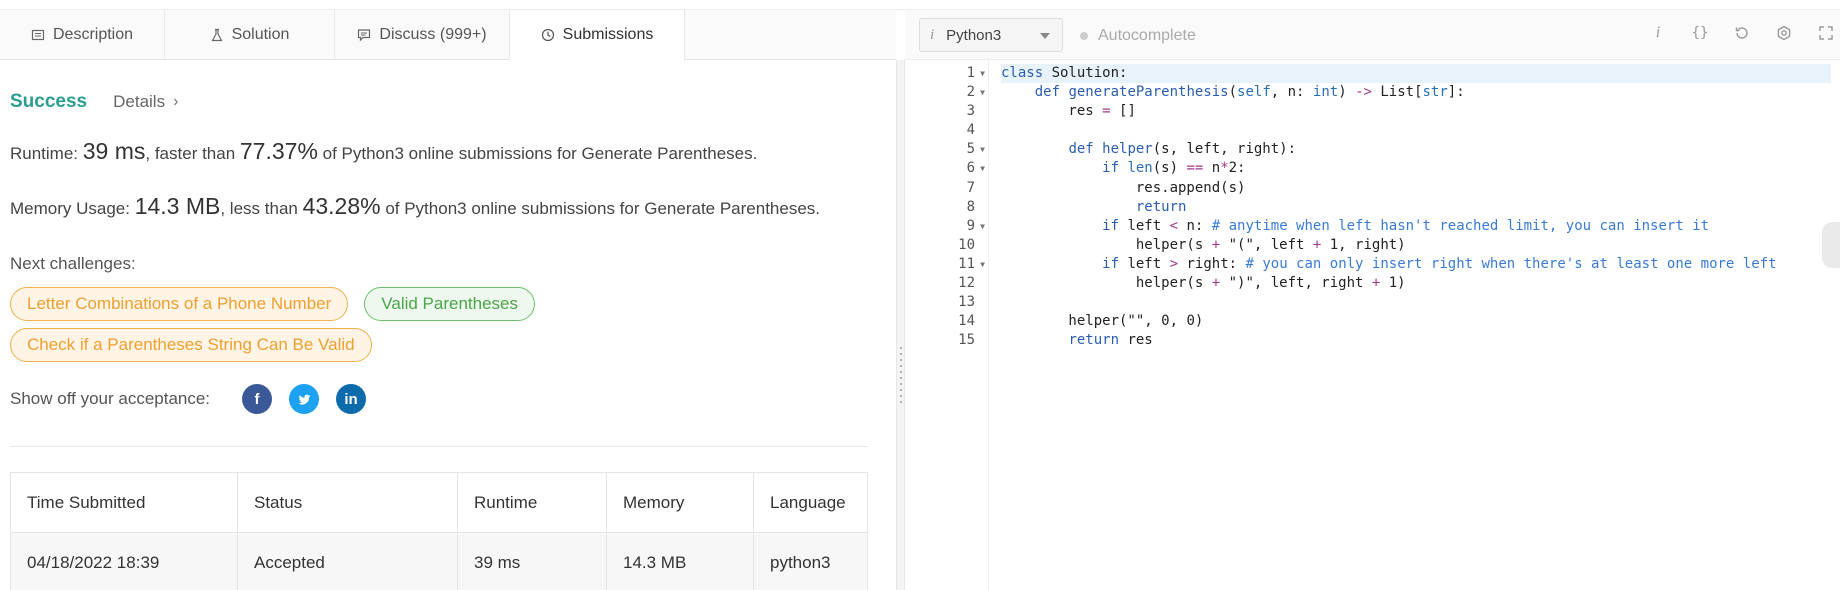 This screenshot has height=590, width=1840. Describe the element at coordinates (945, 92) in the screenshot. I see `line-number: 2 ▼` at that location.